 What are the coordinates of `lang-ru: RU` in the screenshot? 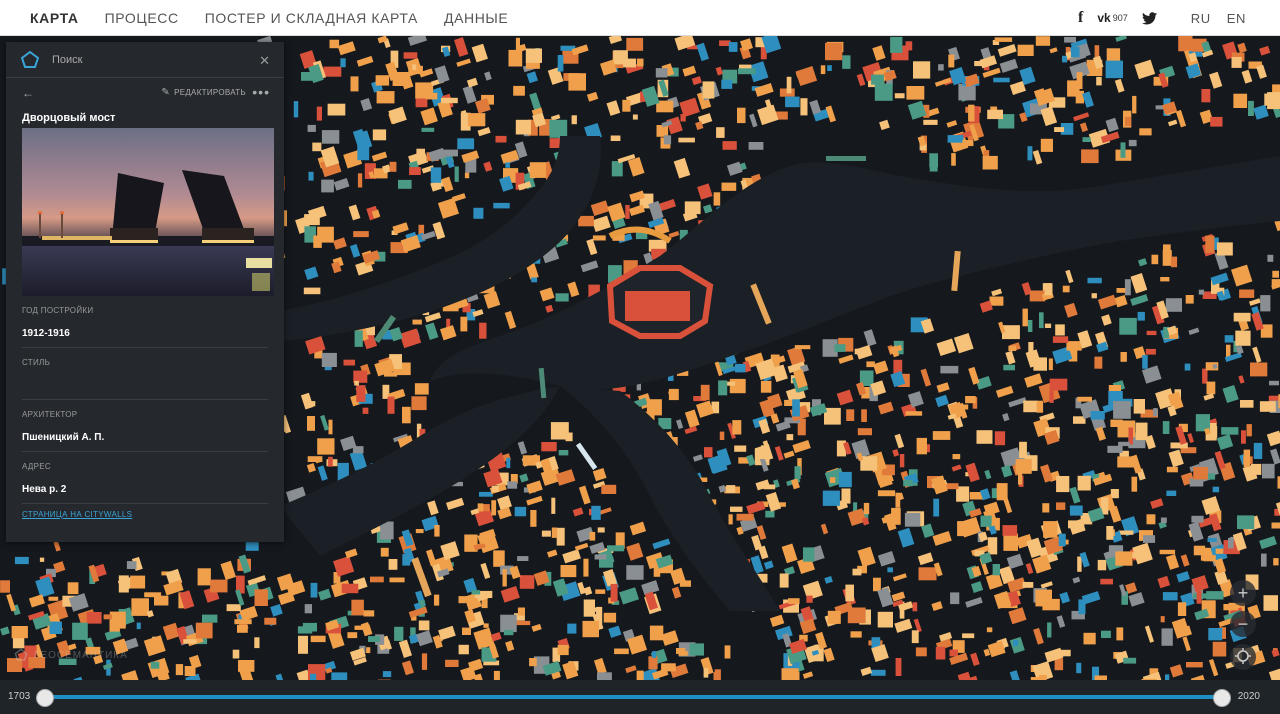 It's located at (1201, 18).